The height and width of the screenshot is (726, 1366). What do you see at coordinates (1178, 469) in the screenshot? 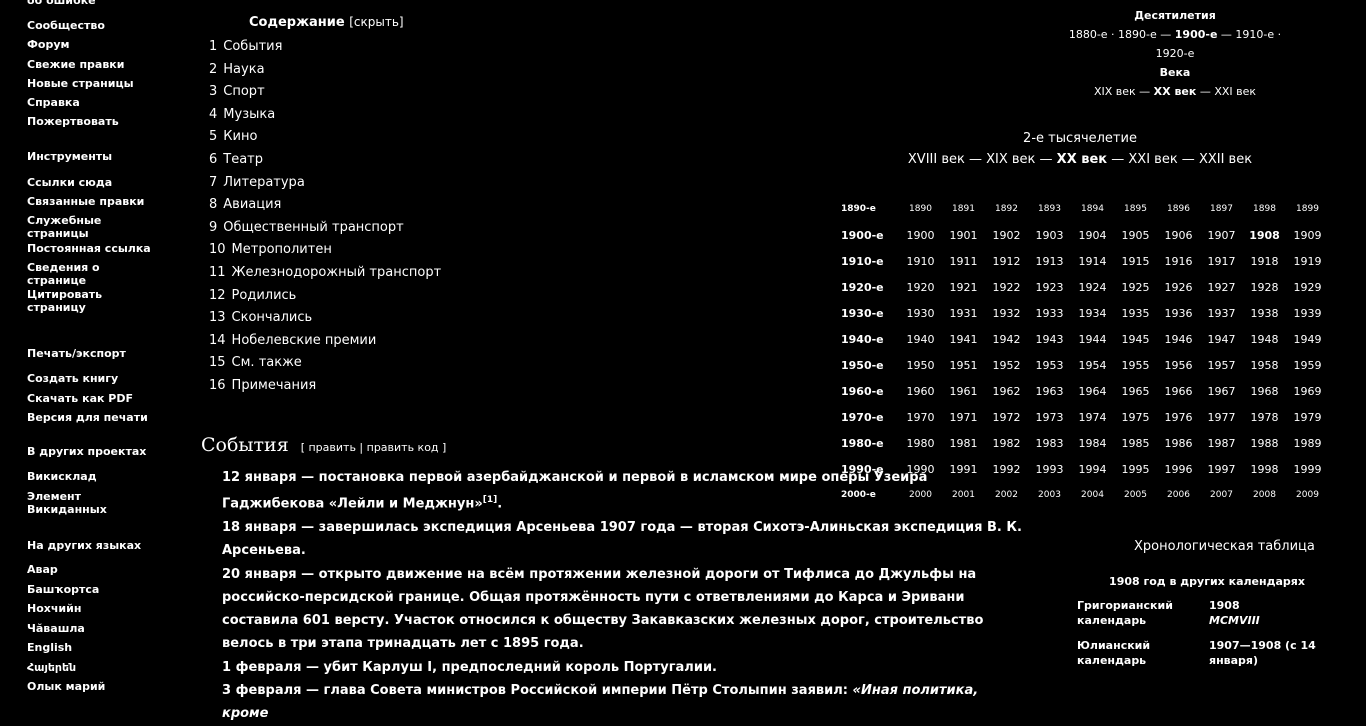
I see `year-link: 1996` at bounding box center [1178, 469].